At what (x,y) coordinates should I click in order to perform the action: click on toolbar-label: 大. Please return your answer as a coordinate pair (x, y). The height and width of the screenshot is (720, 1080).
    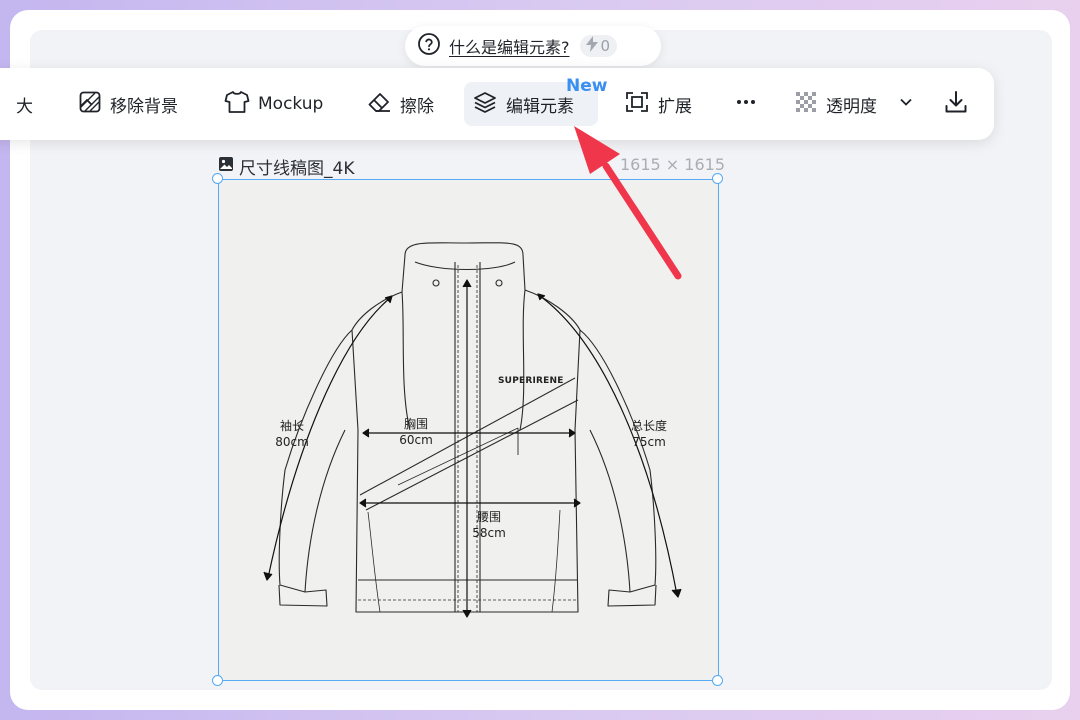
    Looking at the image, I should click on (24, 106).